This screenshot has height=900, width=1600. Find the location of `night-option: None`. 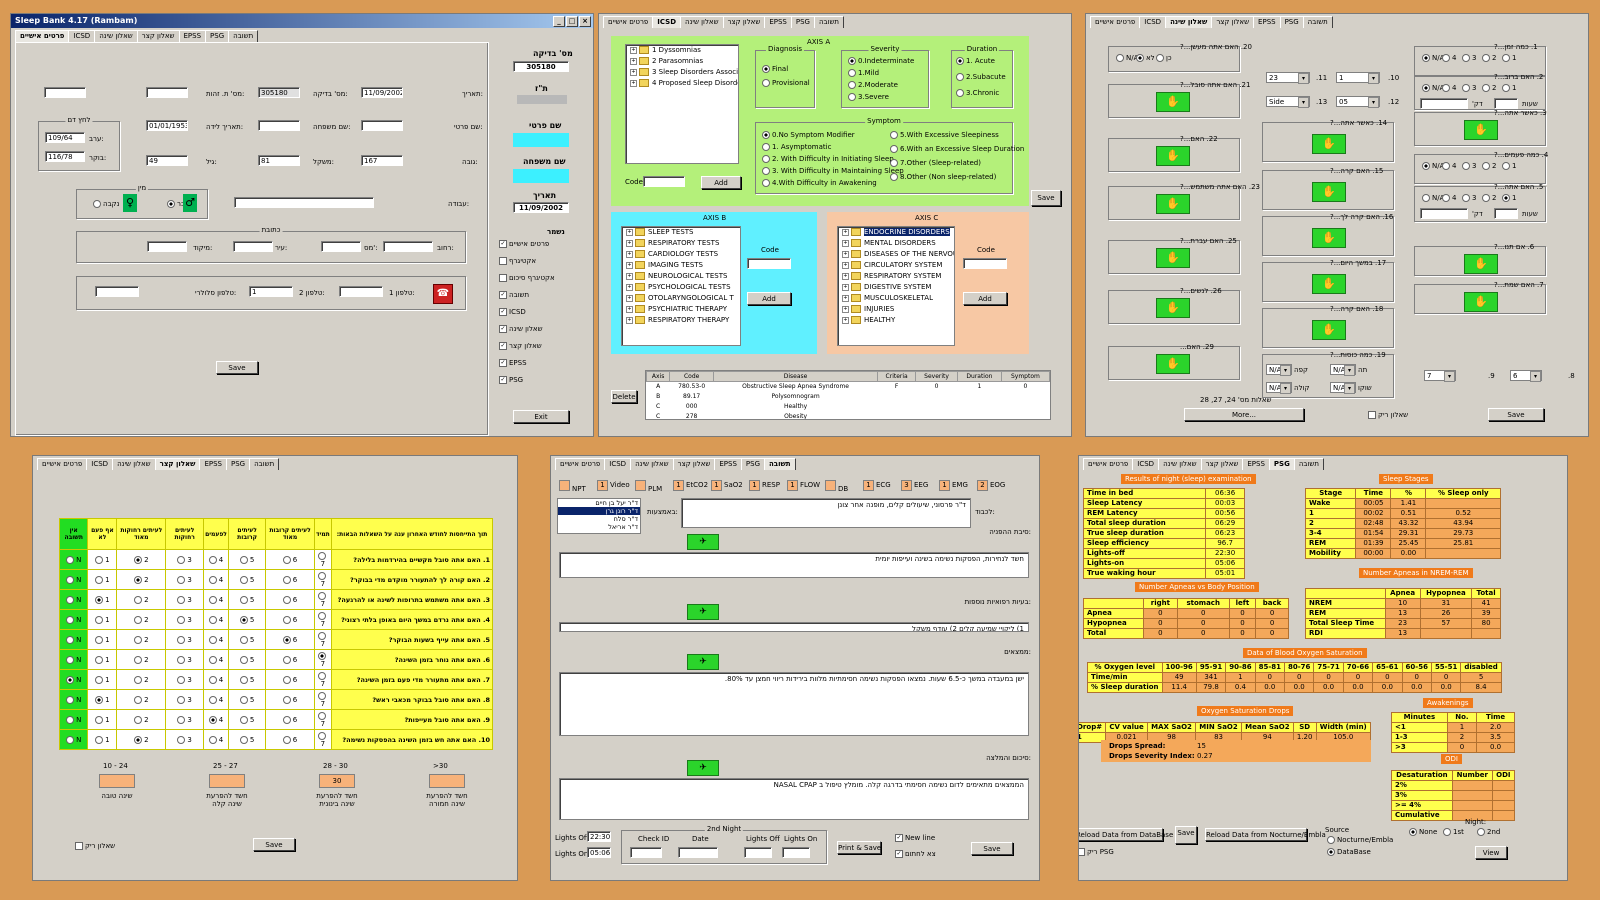

night-option: None is located at coordinates (1423, 832).